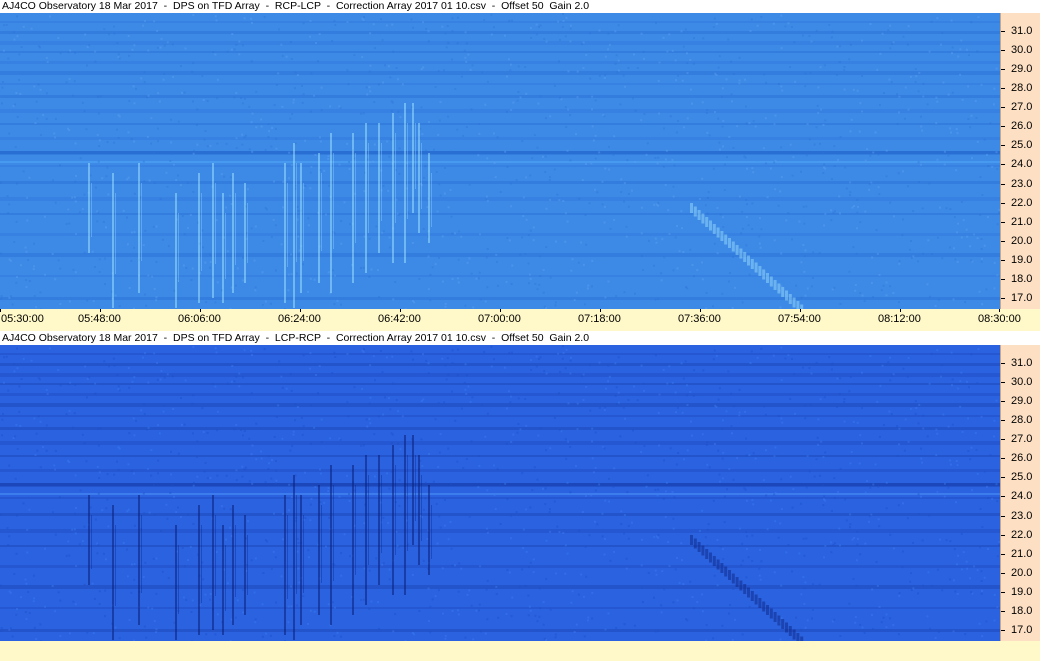 This screenshot has height=664, width=1040. Describe the element at coordinates (599, 319) in the screenshot. I see `x-tick-label: 07:18:00` at that location.